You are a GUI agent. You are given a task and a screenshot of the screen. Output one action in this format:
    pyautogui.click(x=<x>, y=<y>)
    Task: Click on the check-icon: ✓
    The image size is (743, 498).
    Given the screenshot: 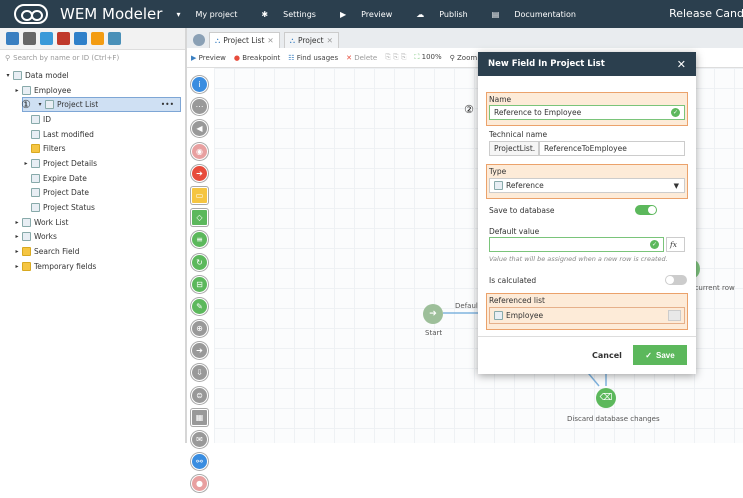 What is the action you would take?
    pyautogui.click(x=675, y=112)
    